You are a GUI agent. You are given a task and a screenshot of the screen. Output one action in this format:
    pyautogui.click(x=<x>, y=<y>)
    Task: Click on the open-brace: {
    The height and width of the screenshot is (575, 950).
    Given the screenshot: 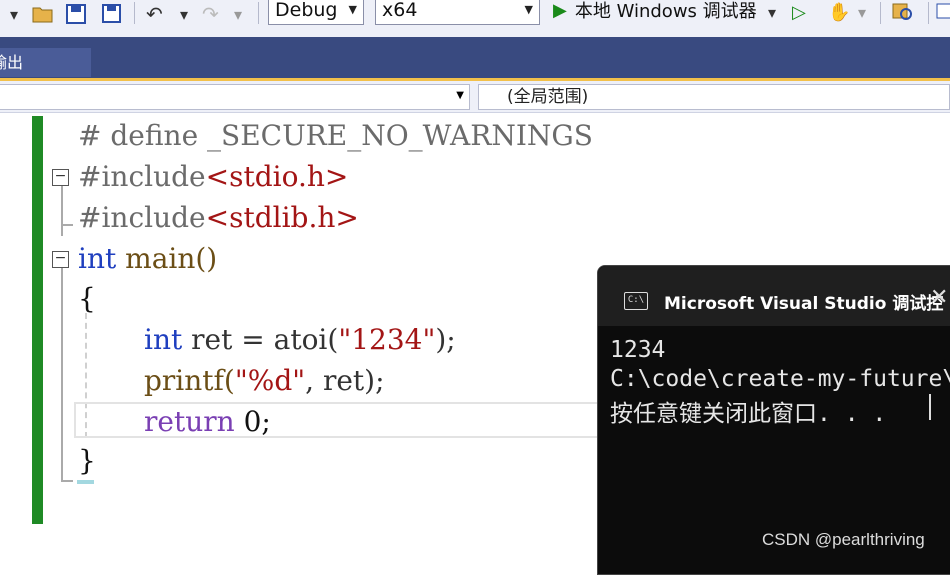 What is the action you would take?
    pyautogui.click(x=87, y=298)
    